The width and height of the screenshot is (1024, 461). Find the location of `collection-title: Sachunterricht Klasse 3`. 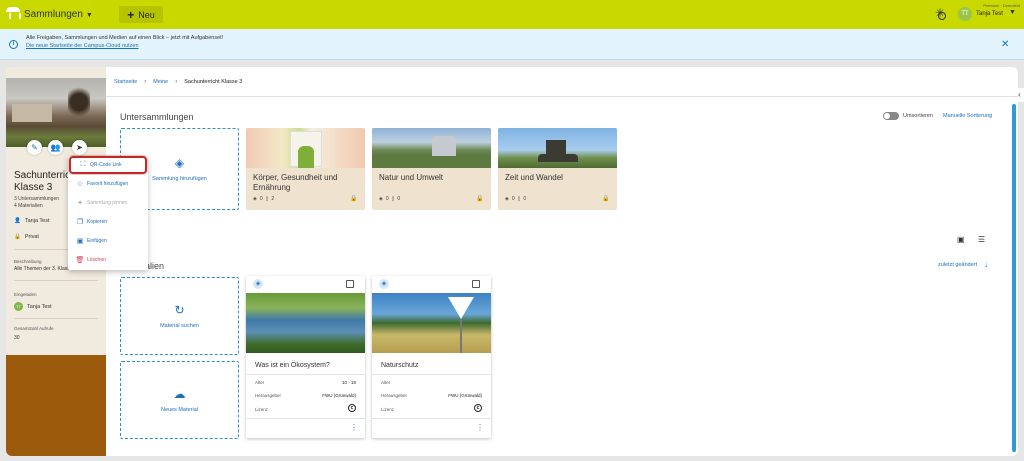

collection-title: Sachunterricht Klasse 3 is located at coordinates (44, 181).